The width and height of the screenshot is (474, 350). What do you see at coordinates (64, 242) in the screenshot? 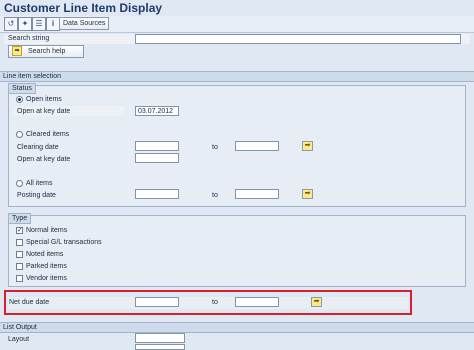
I see `special-gl-label: Special G/L transactions` at bounding box center [64, 242].